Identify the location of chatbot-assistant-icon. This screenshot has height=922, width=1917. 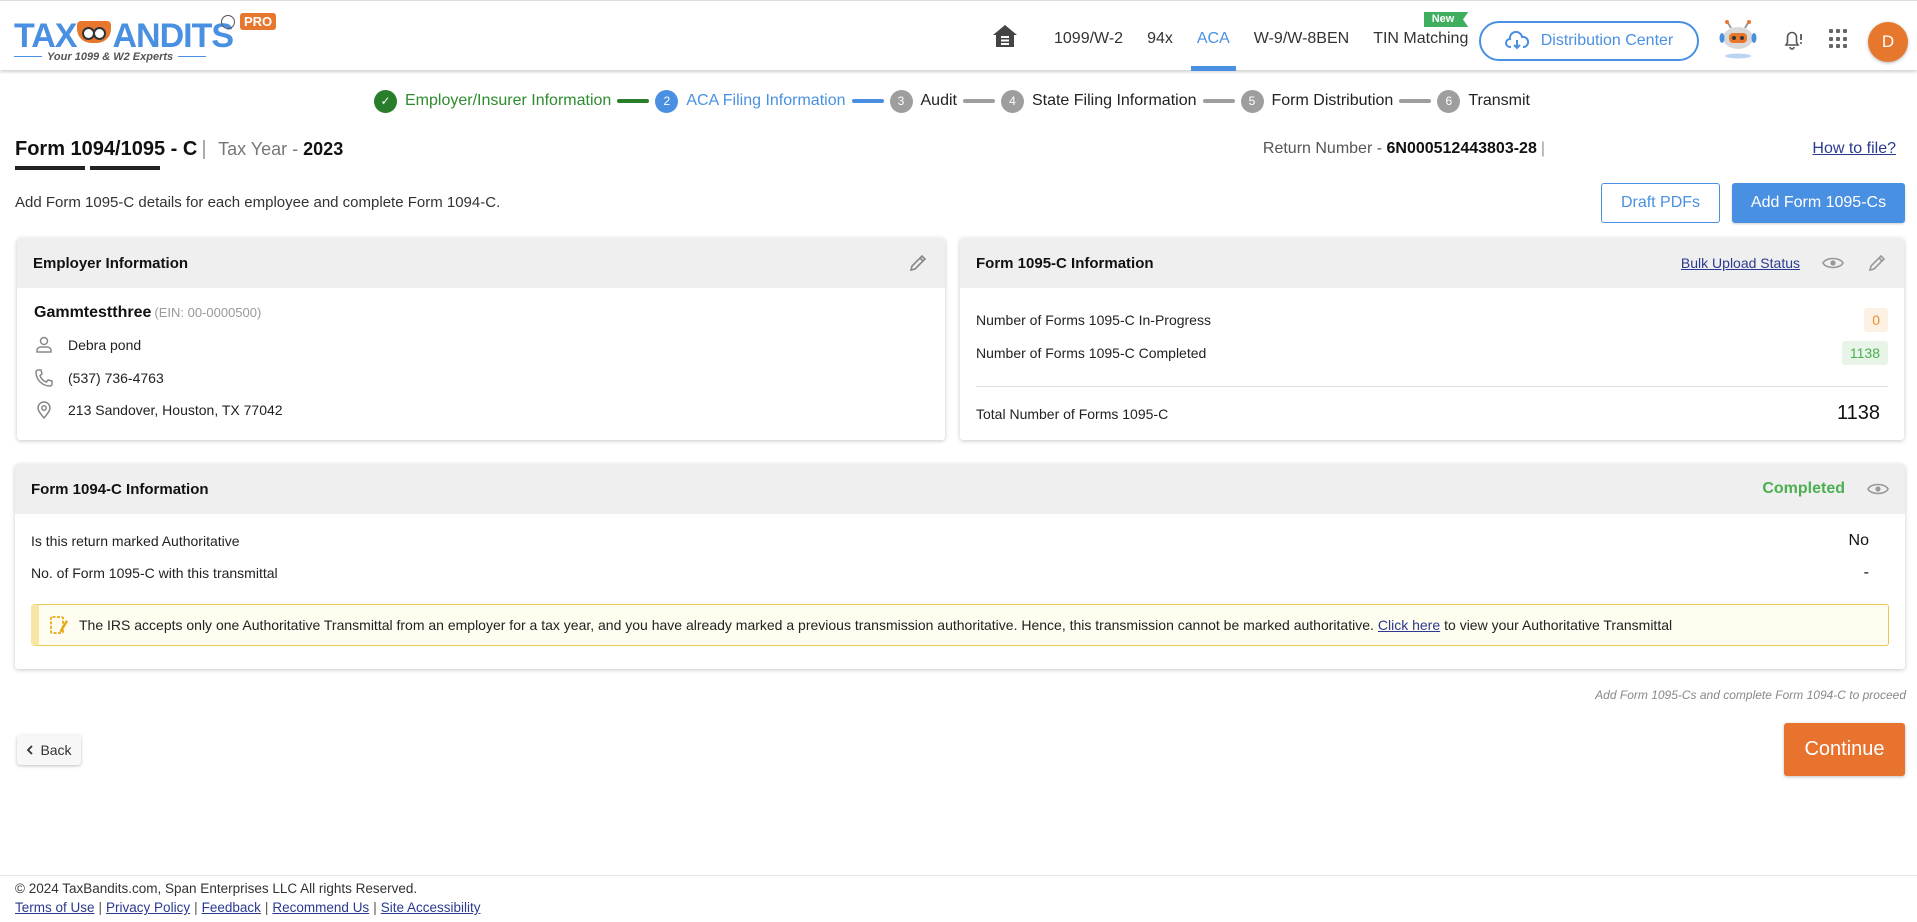
(1738, 39).